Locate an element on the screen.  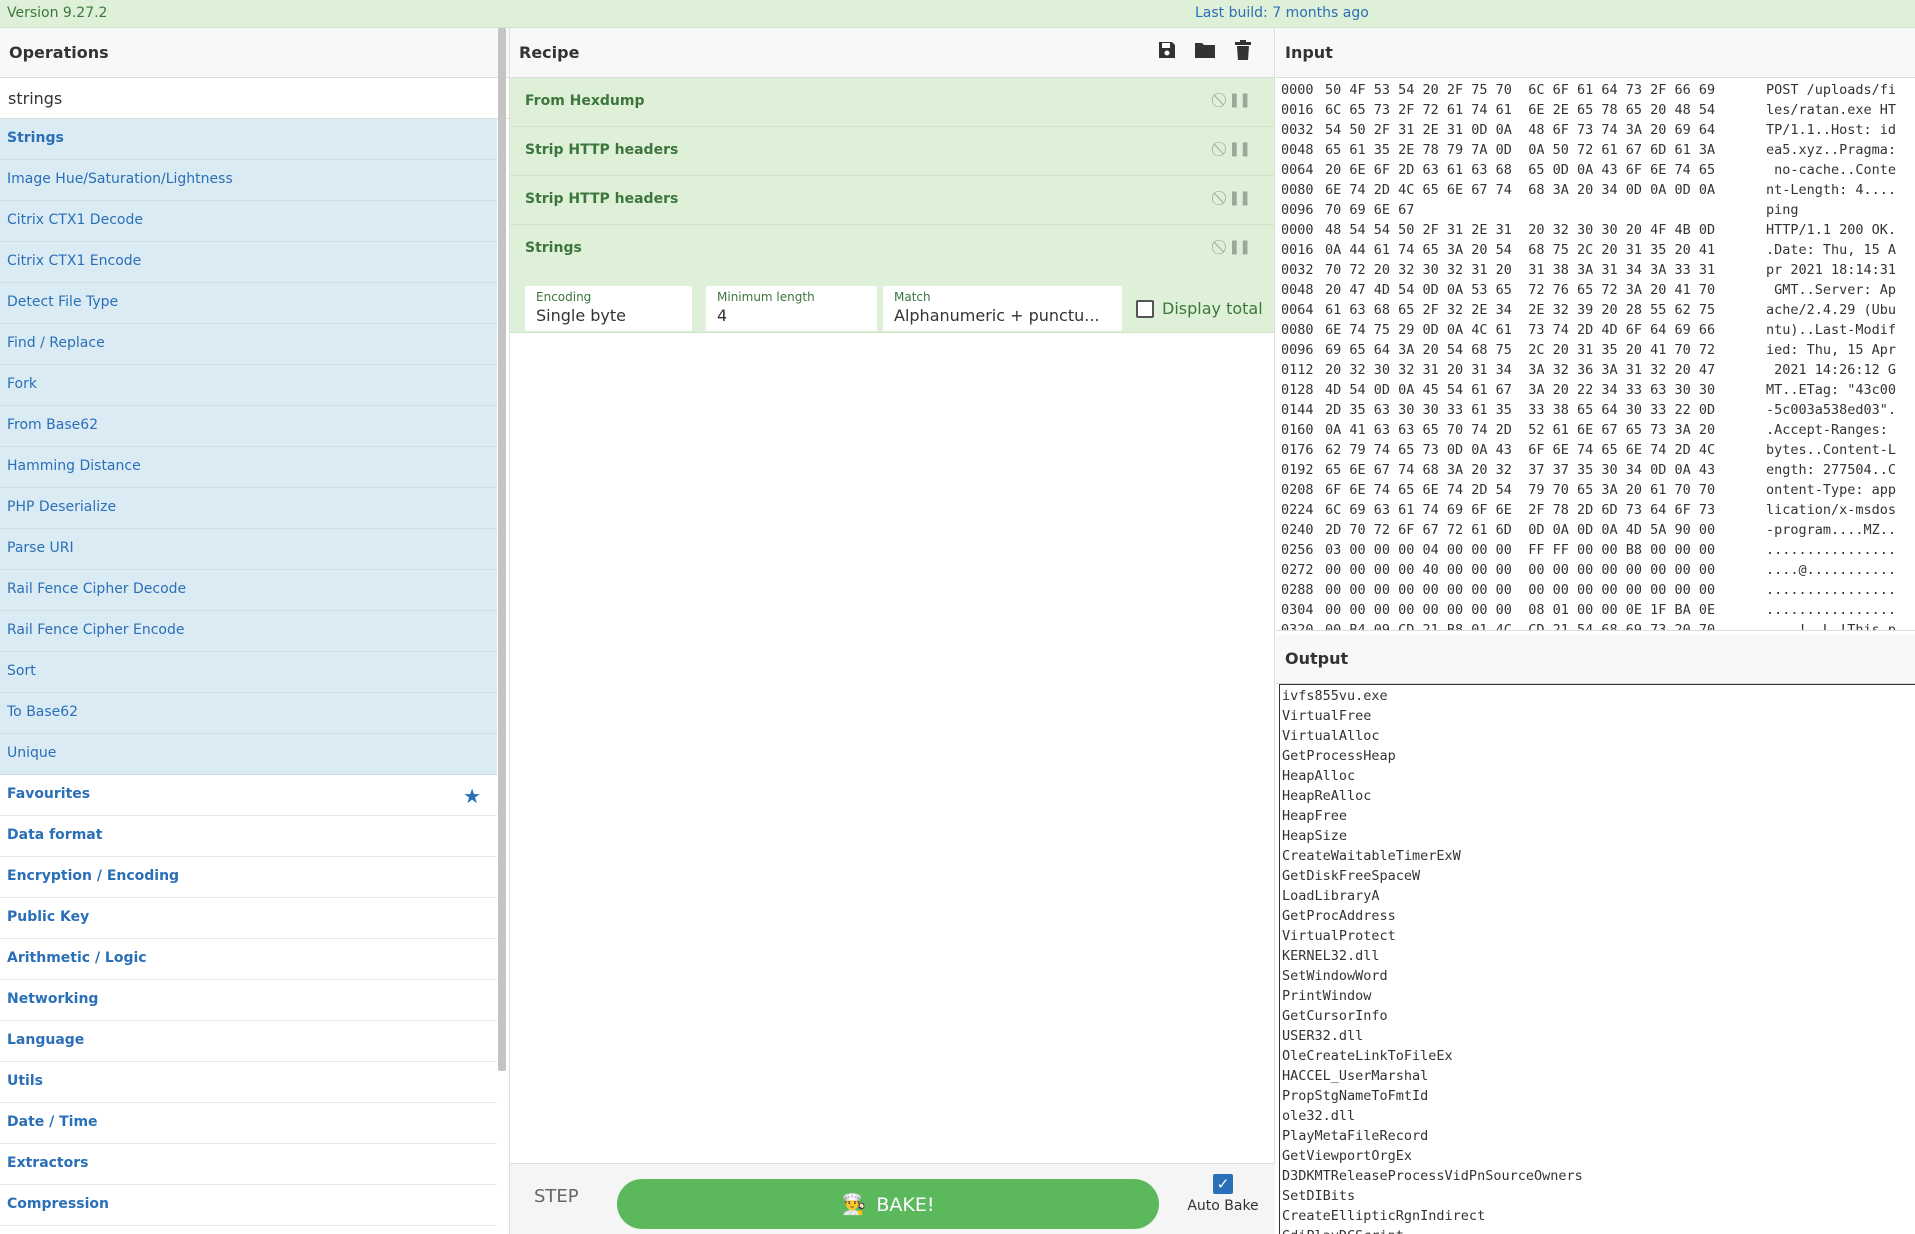
hexdump-offset: 0016 is located at coordinates (1297, 110).